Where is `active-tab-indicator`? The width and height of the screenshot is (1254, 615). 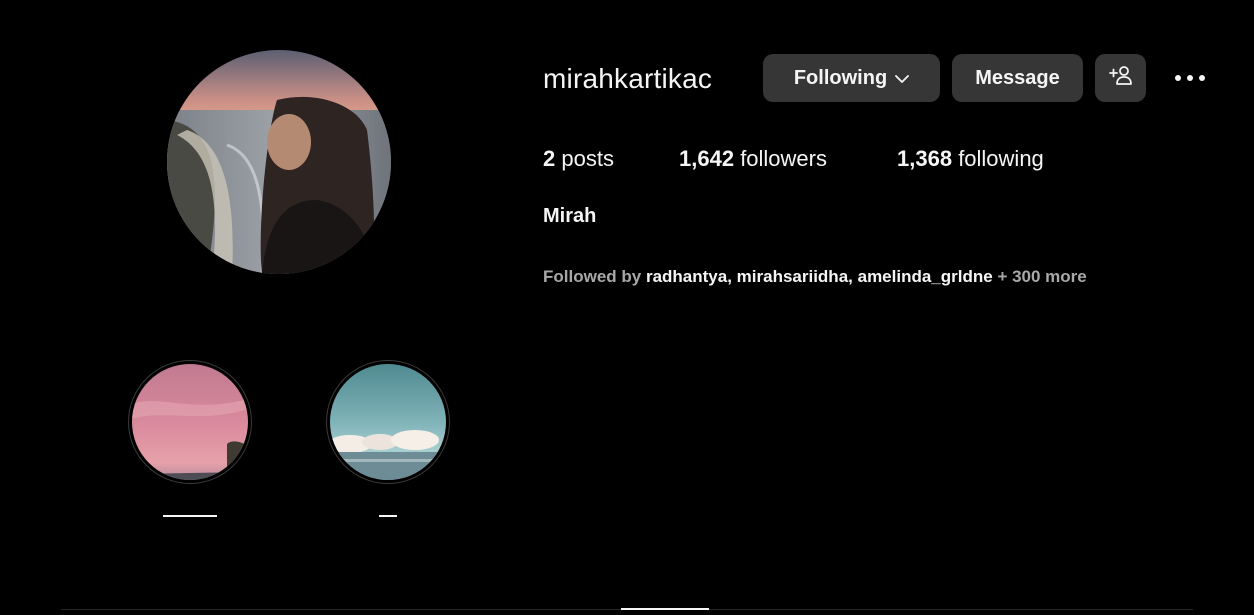 active-tab-indicator is located at coordinates (665, 609).